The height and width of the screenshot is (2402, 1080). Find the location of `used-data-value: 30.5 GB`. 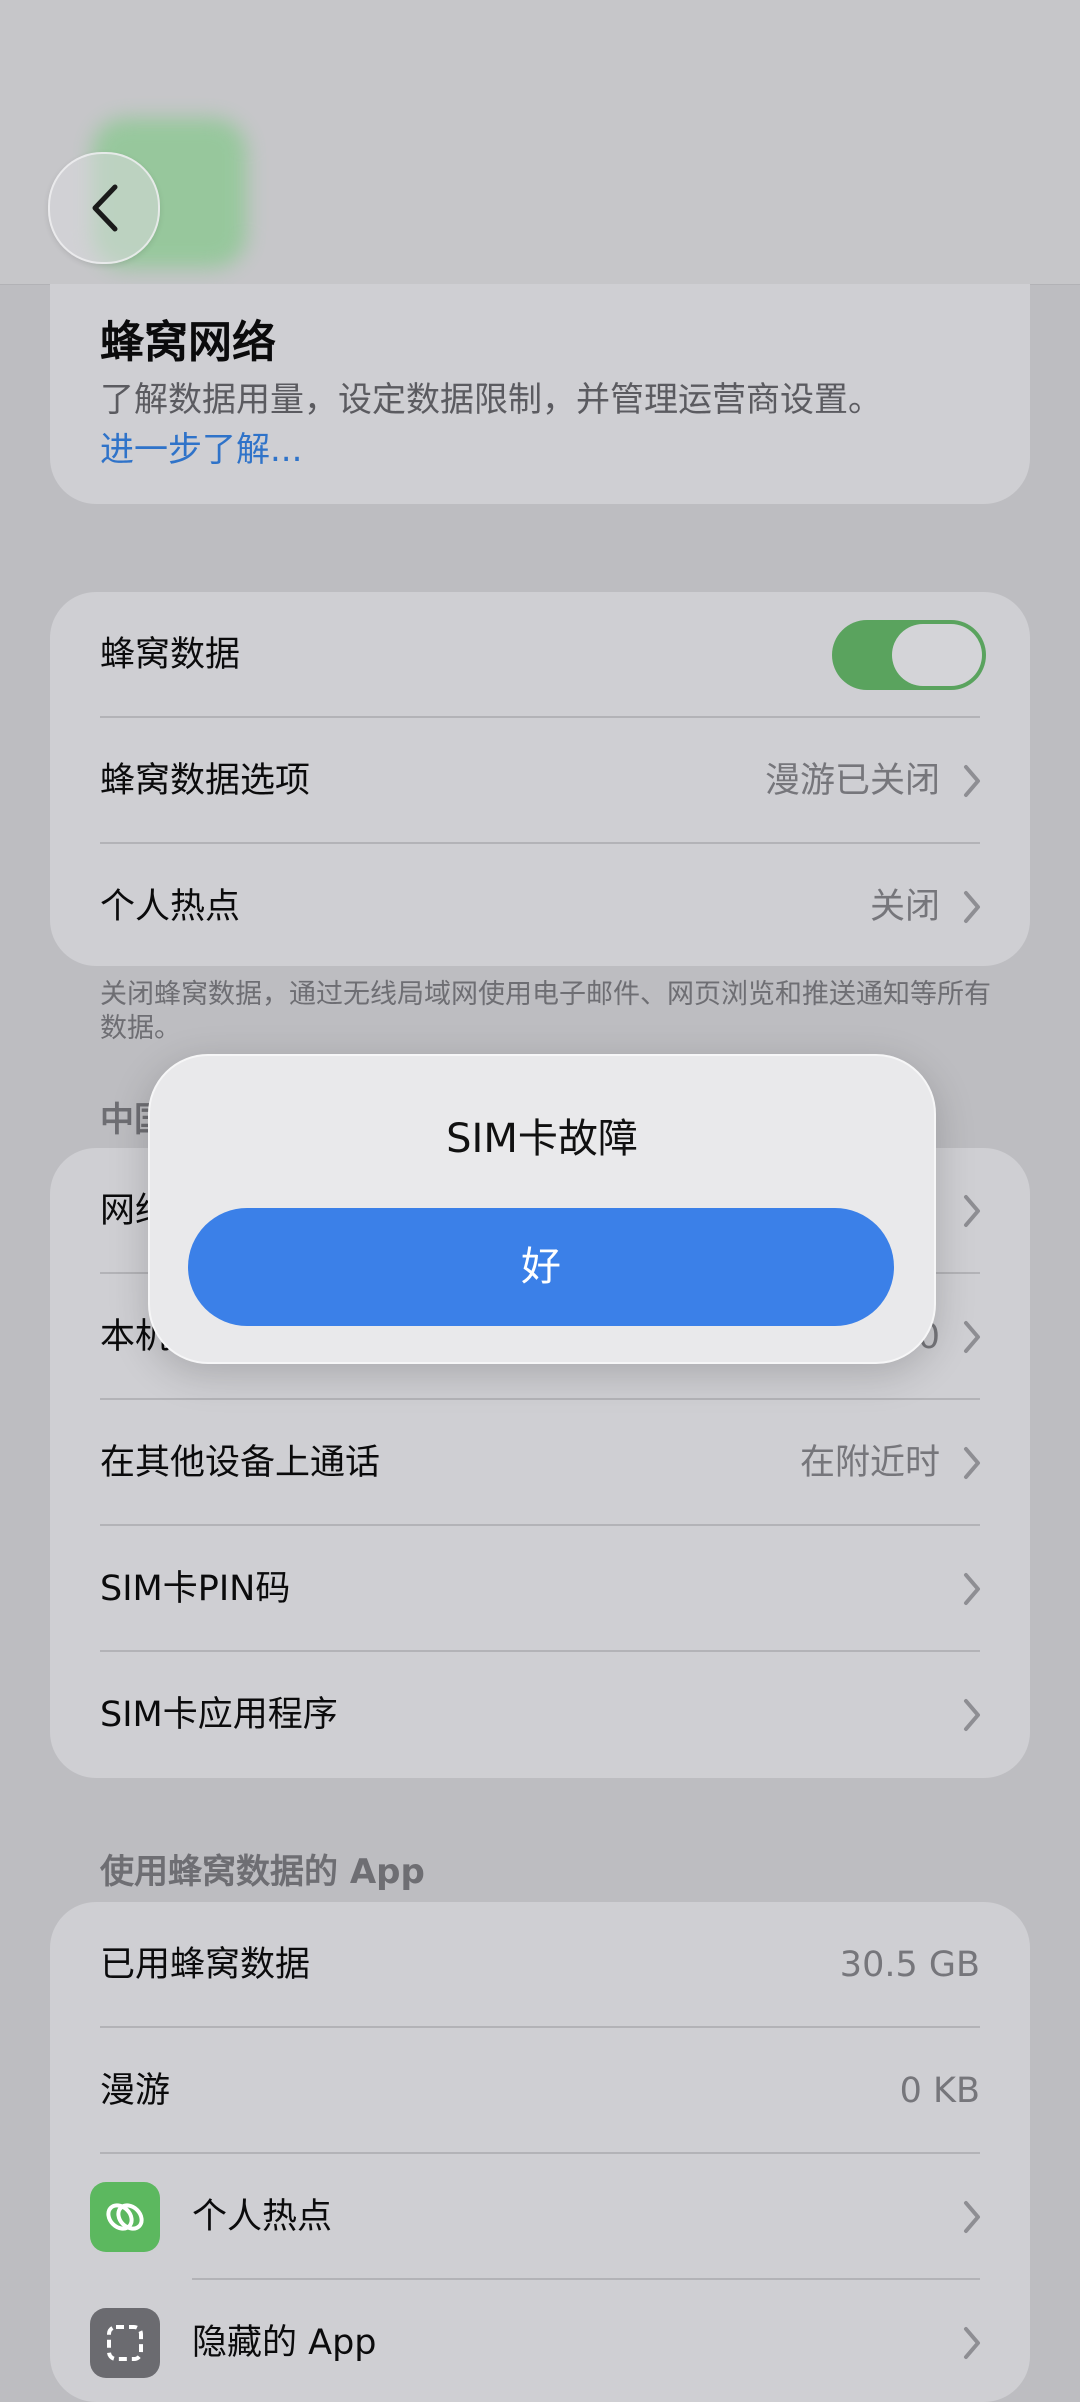

used-data-value: 30.5 GB is located at coordinates (909, 1965).